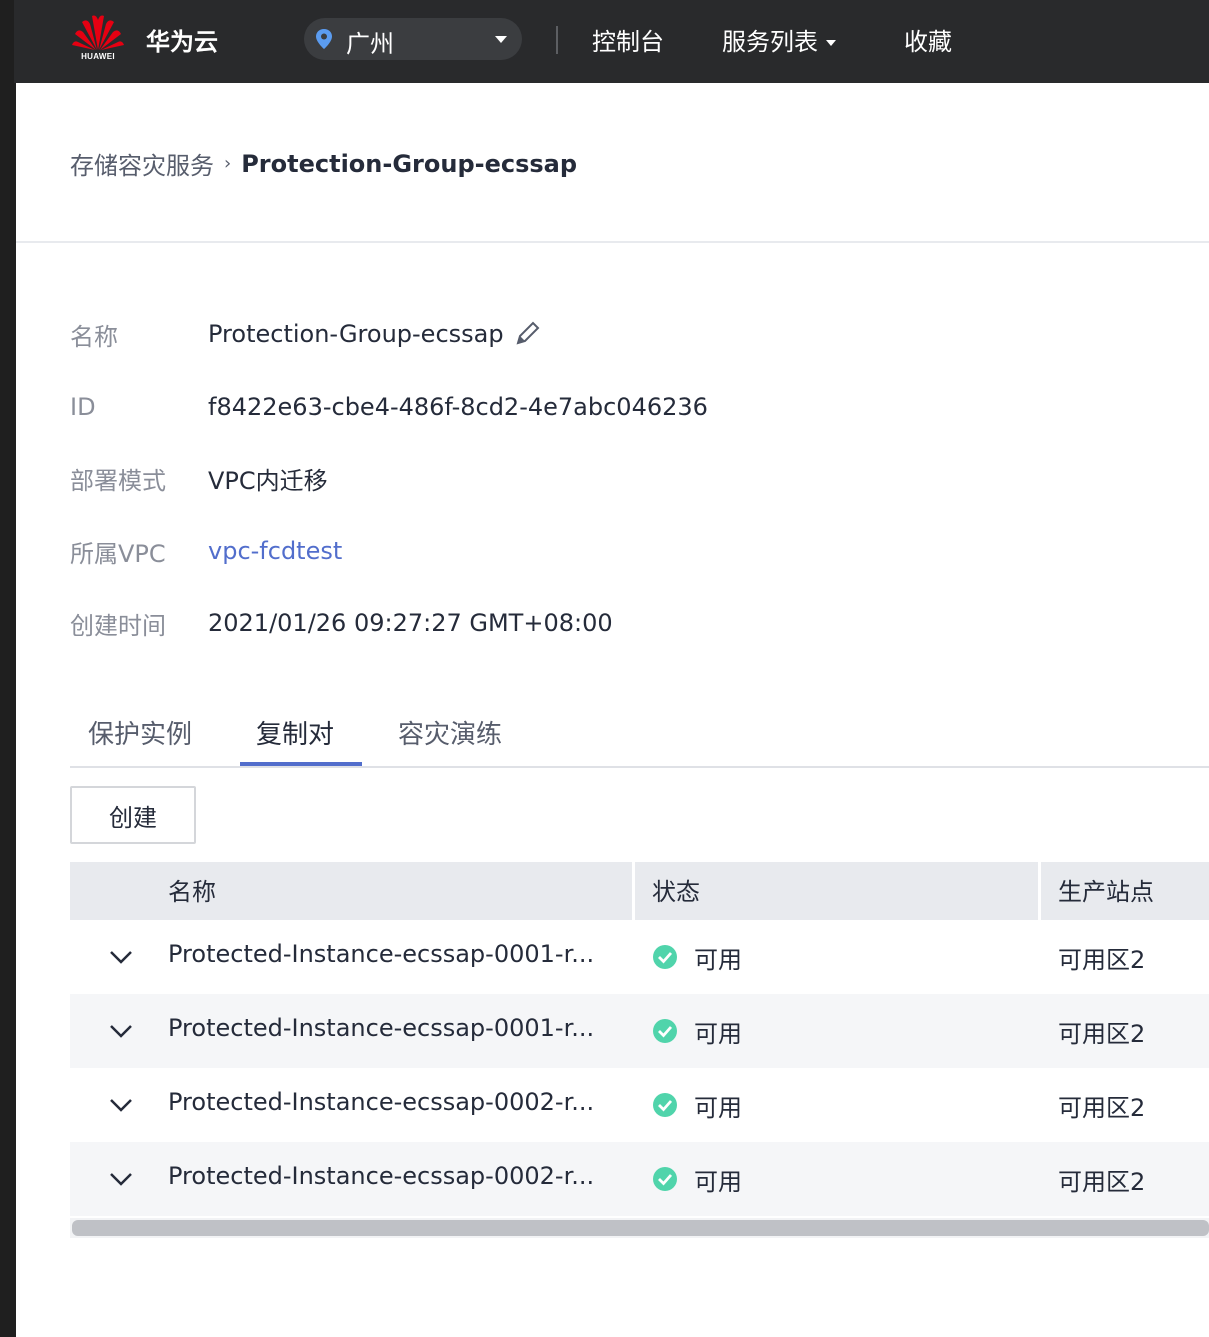 The image size is (1209, 1337). I want to click on active-tab-indicator, so click(301, 764).